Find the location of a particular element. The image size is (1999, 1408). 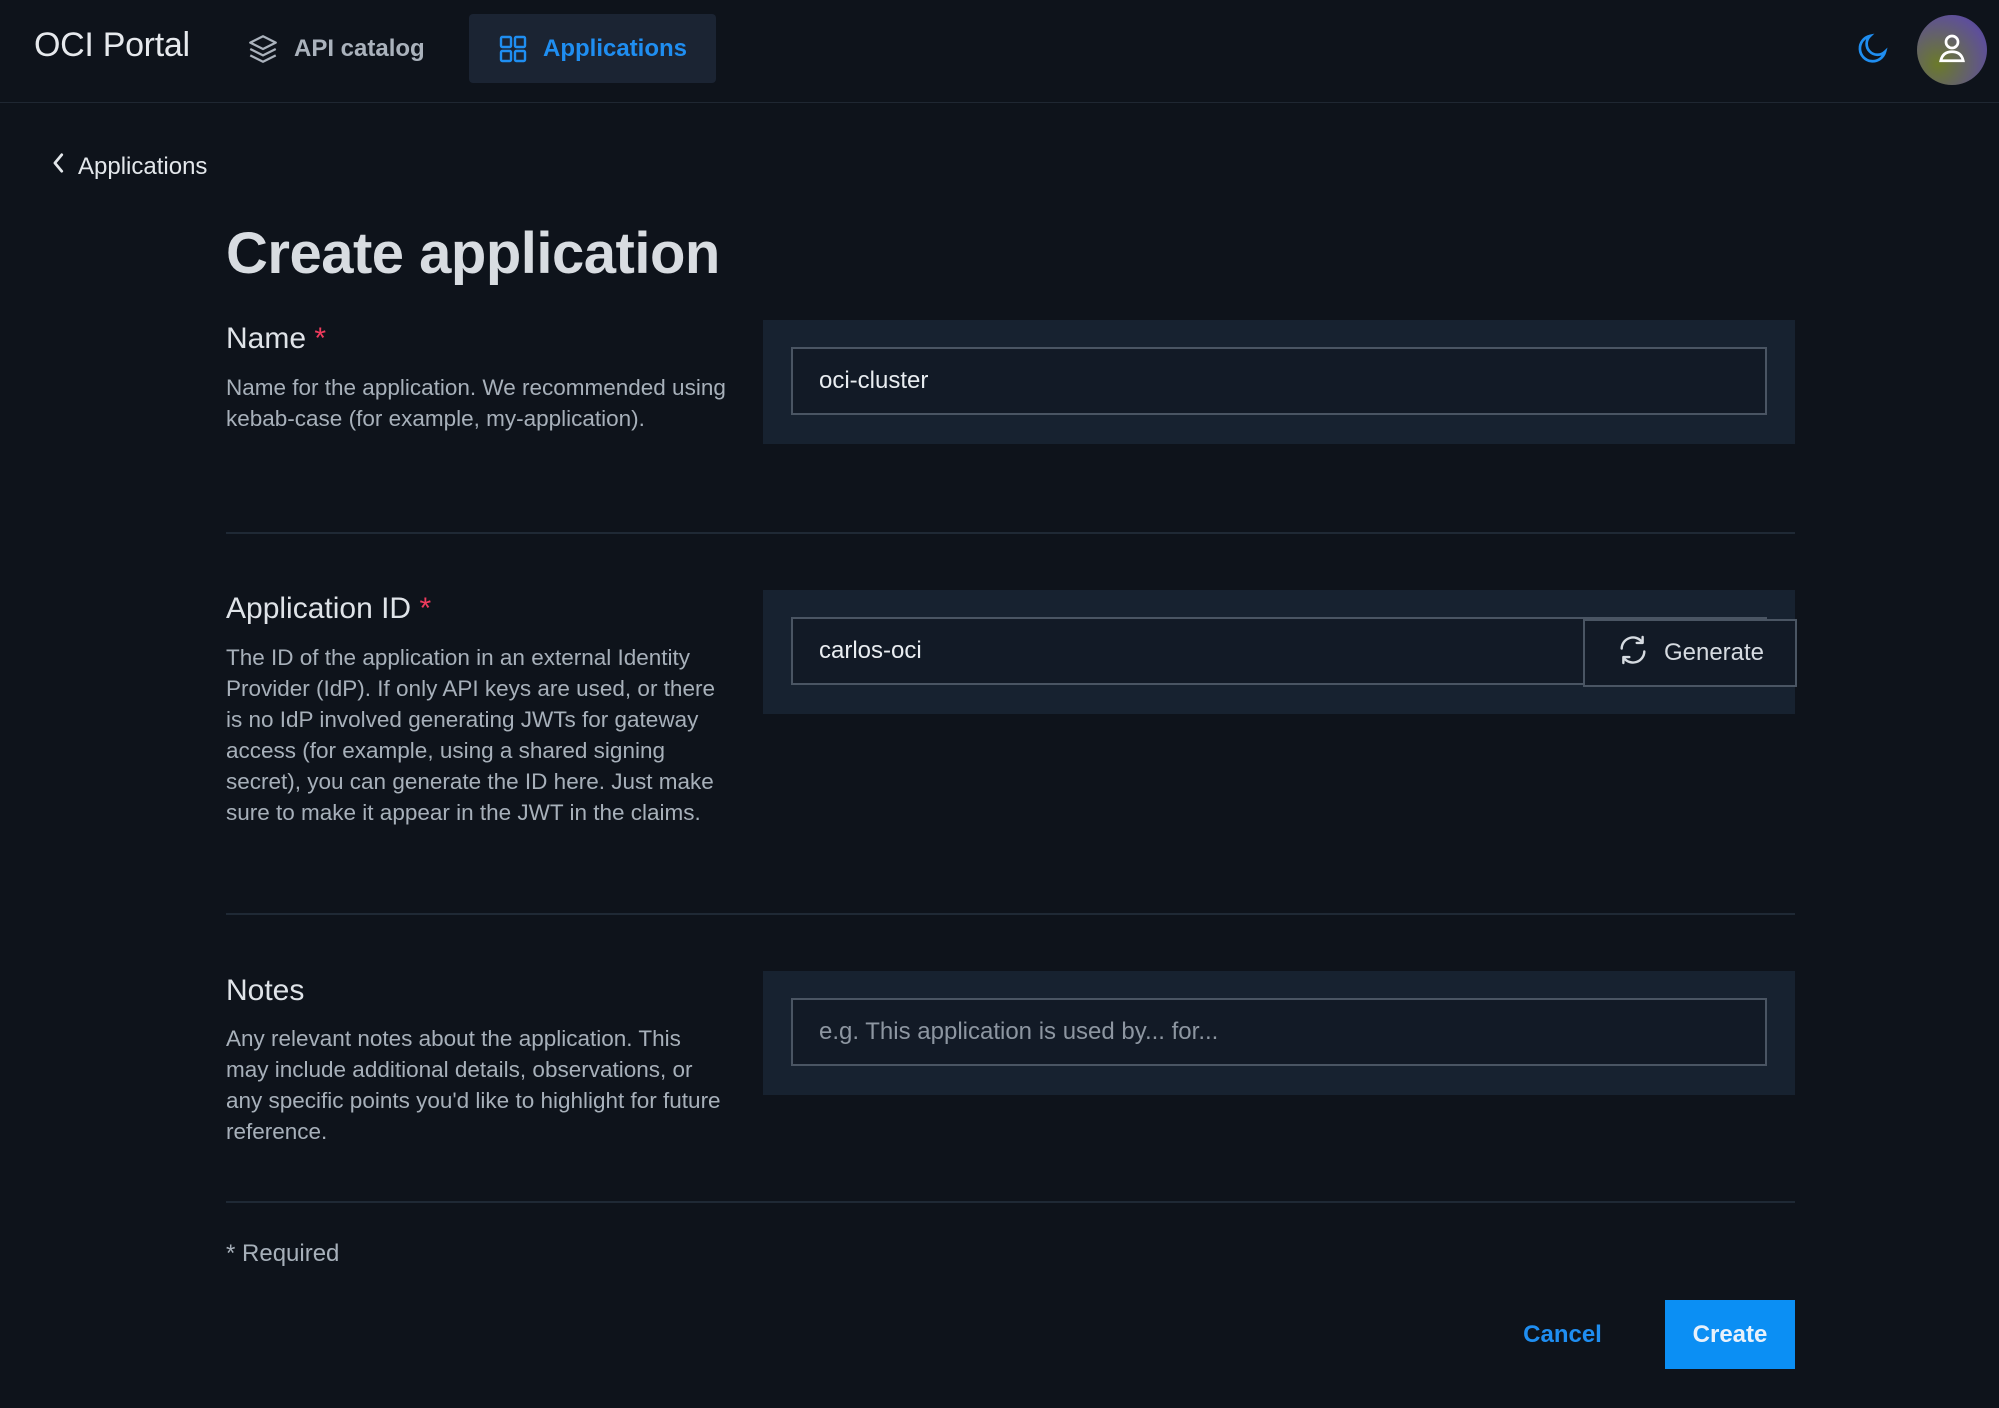

notes-label: Notes is located at coordinates (265, 991).